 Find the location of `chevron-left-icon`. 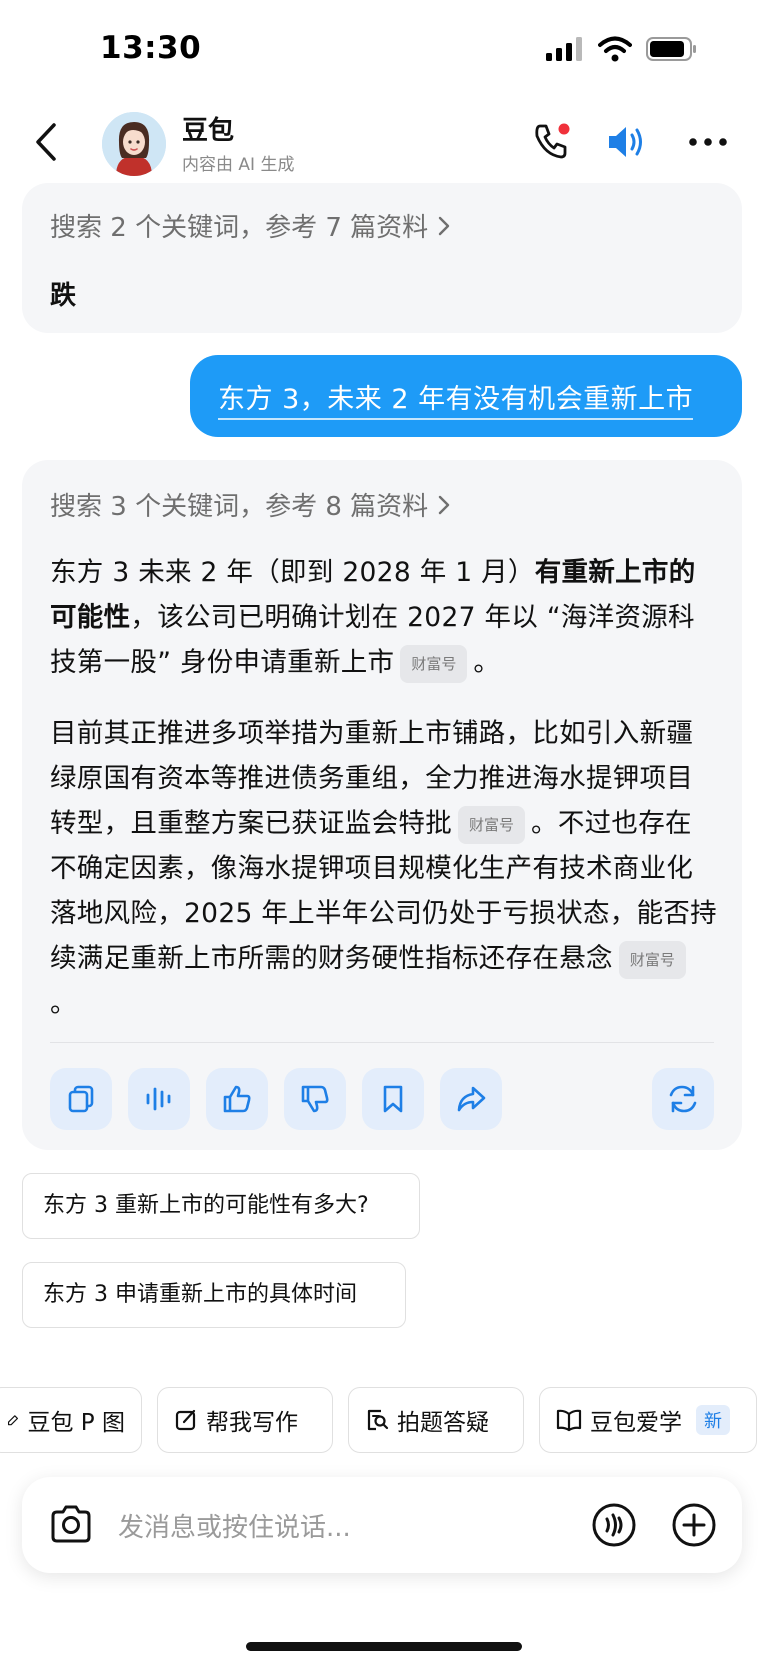

chevron-left-icon is located at coordinates (46, 142).